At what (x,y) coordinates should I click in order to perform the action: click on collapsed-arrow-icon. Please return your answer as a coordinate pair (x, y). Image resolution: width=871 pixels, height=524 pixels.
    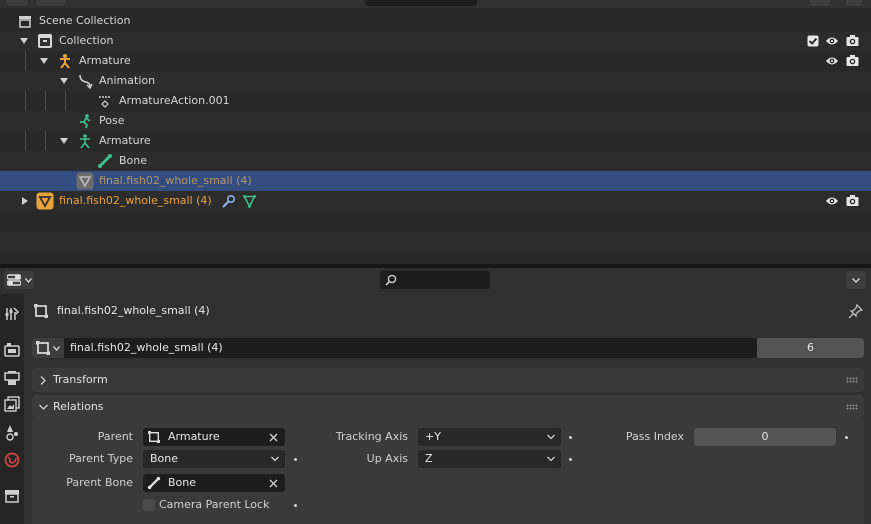
    Looking at the image, I should click on (25, 201).